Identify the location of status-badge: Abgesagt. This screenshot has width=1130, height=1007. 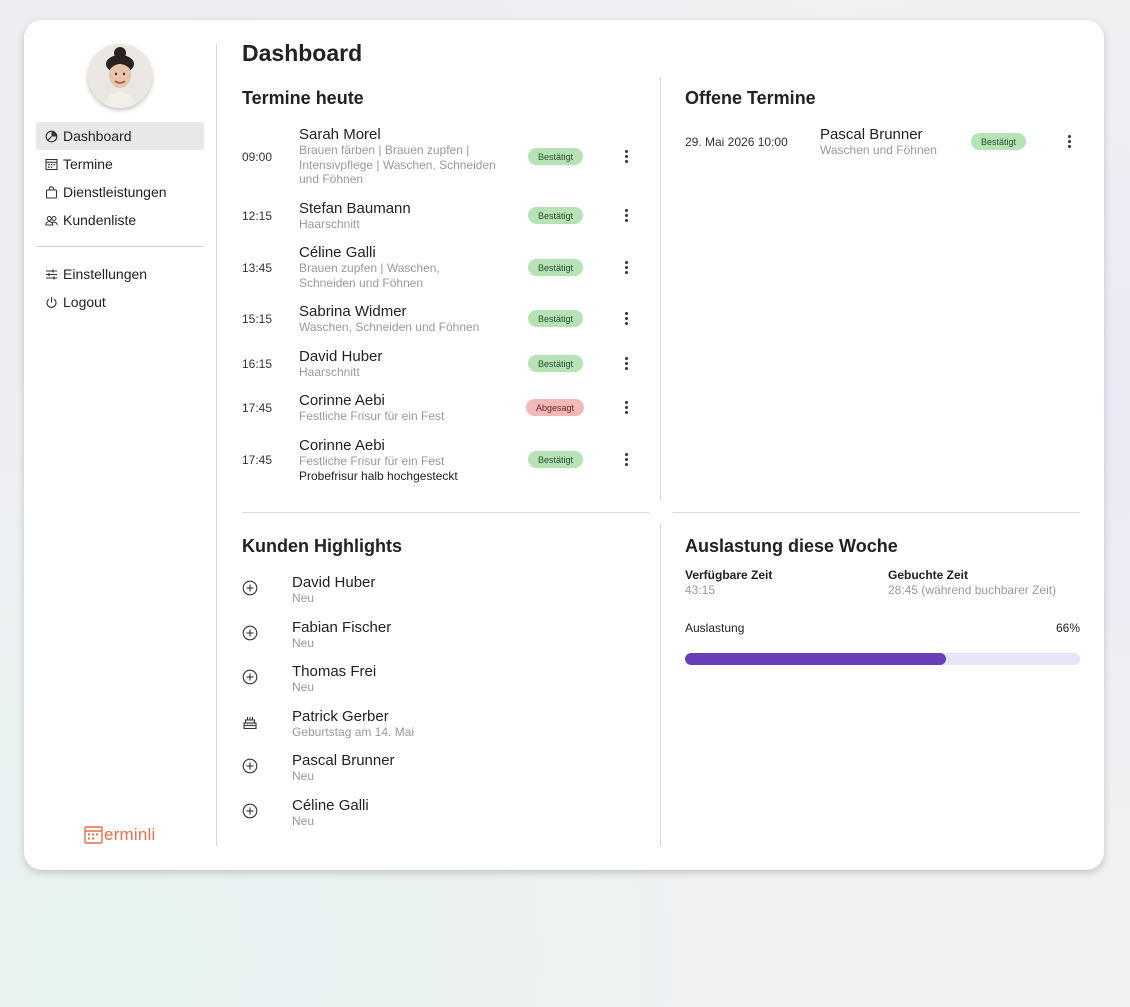
(555, 407).